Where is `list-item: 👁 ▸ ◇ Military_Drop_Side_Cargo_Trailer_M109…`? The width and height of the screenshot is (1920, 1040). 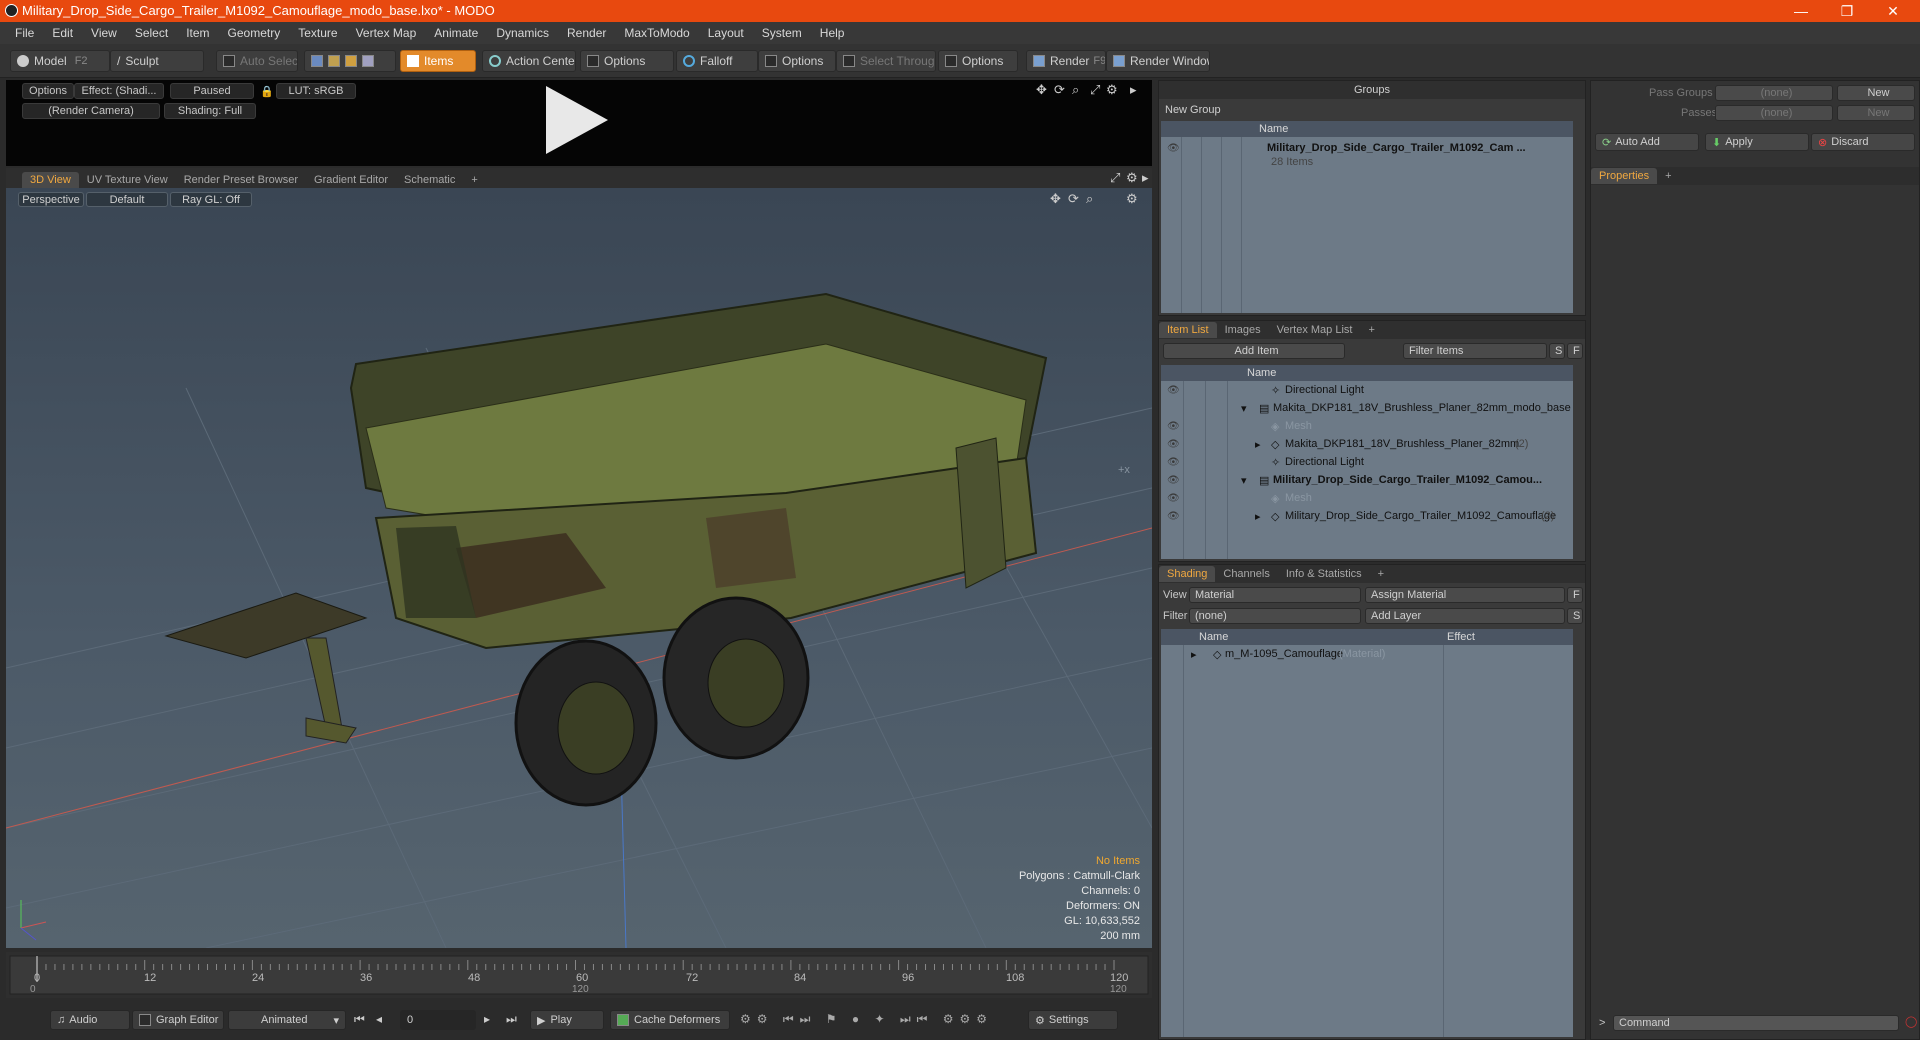
list-item: 👁 ▸ ◇ Military_Drop_Side_Cargo_Trailer_M109… is located at coordinates (1367, 516).